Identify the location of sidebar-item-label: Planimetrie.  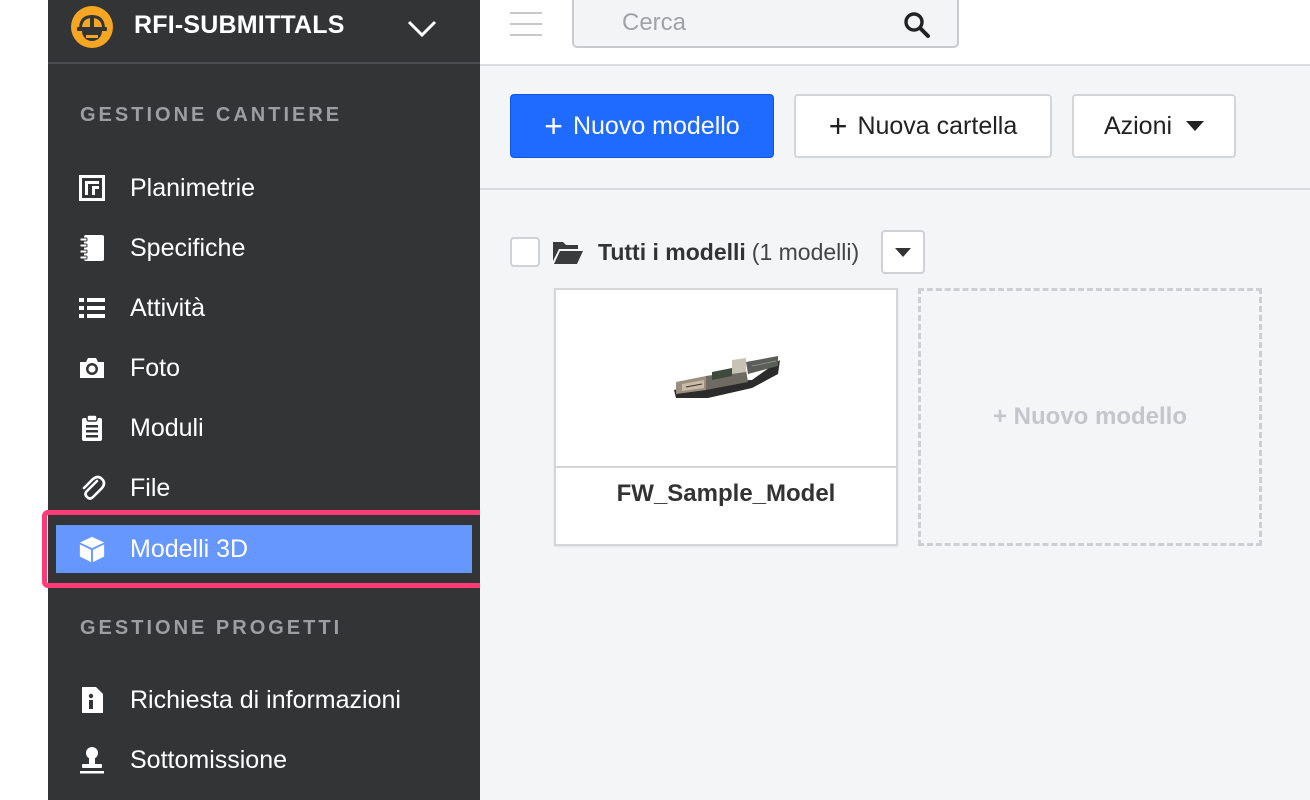
(193, 187).